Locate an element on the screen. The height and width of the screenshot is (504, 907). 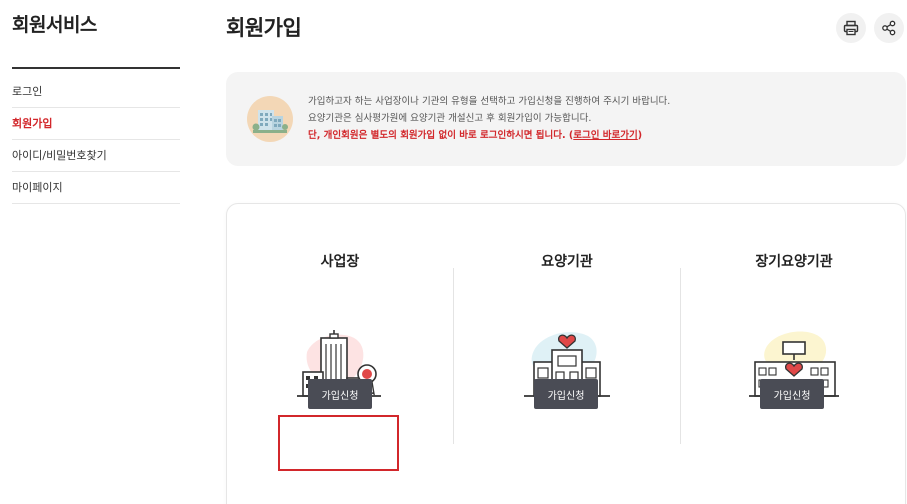
highlight-box is located at coordinates (338, 443).